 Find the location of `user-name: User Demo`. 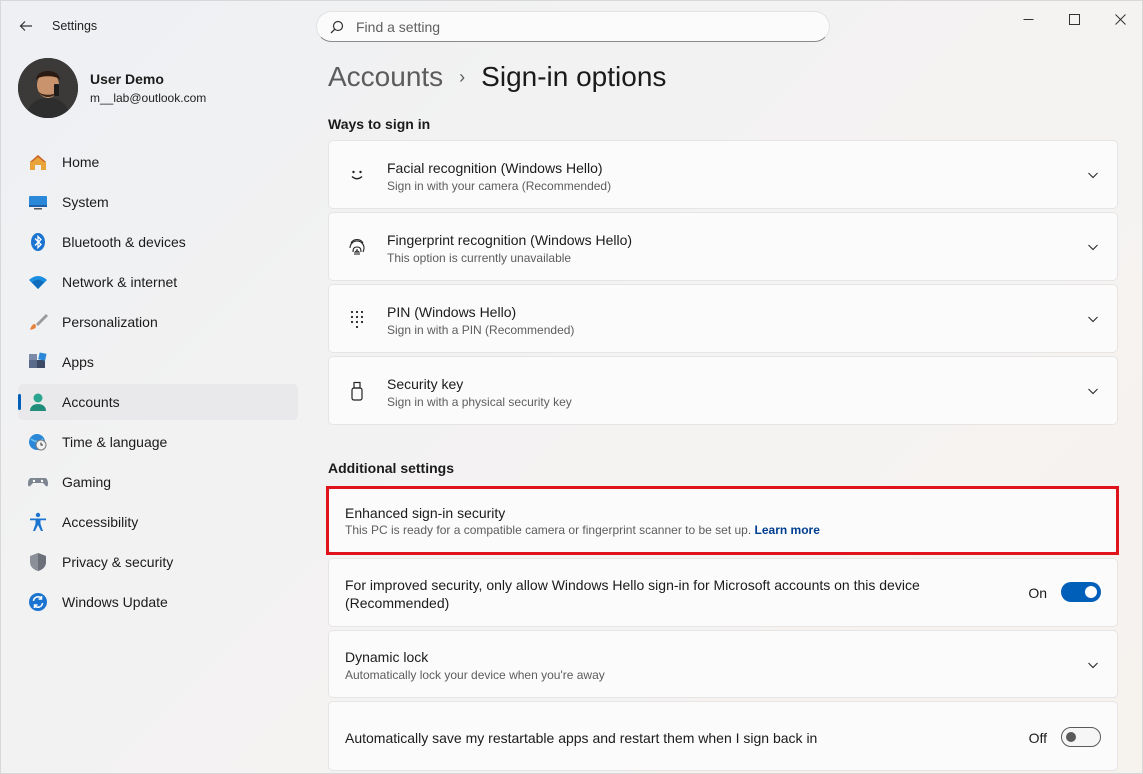

user-name: User Demo is located at coordinates (127, 79).